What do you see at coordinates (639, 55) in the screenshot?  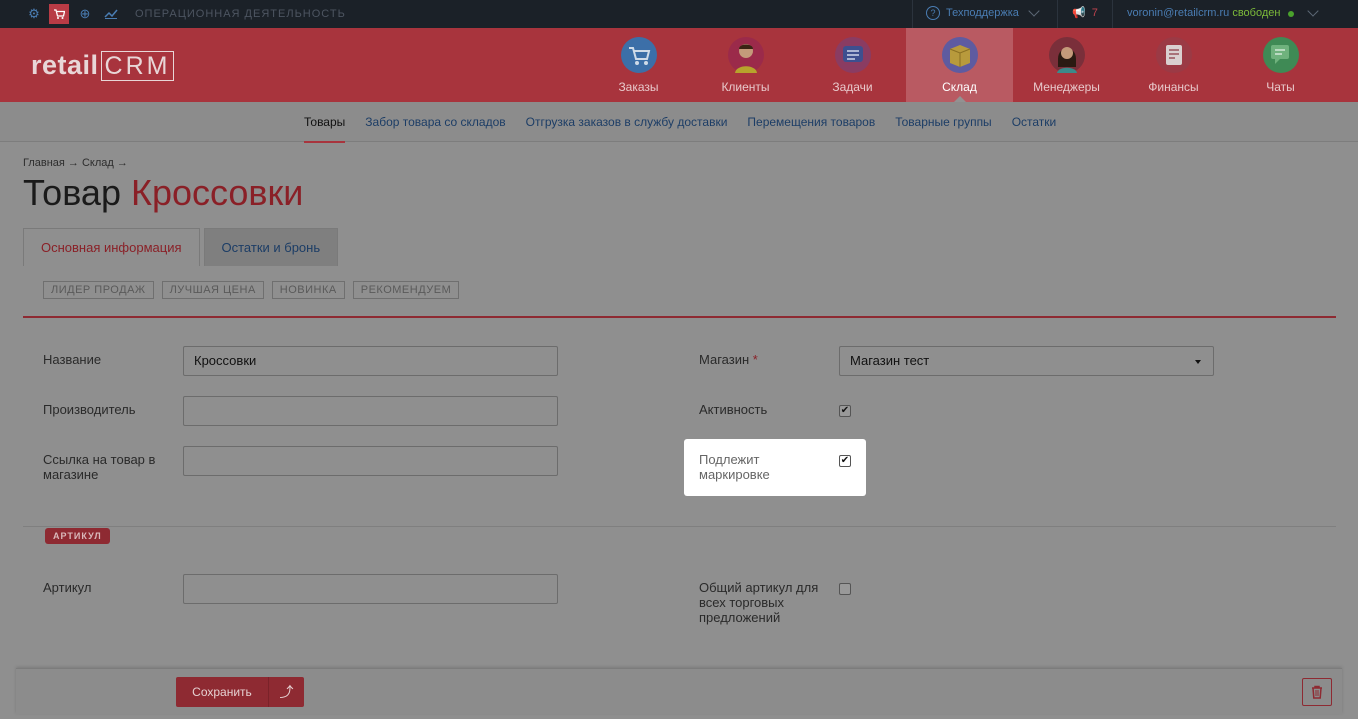 I see `cart-icon` at bounding box center [639, 55].